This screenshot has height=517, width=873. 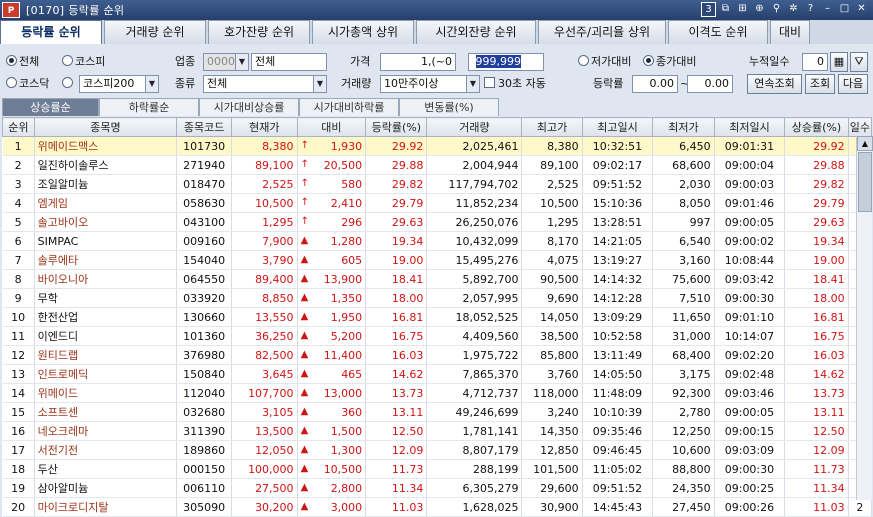 I want to click on volume-select: 10만주이상 ▼, so click(x=430, y=84).